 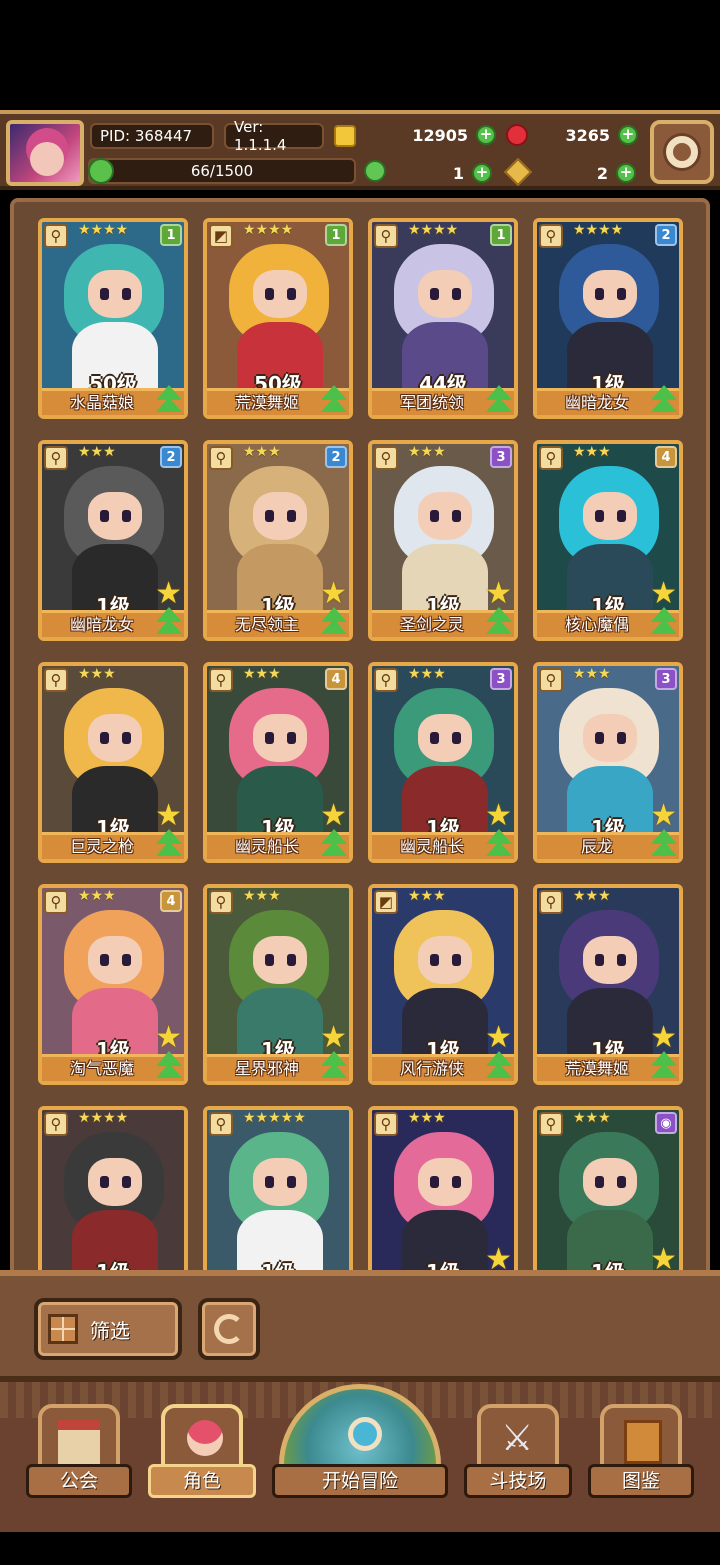 I want to click on character-card: ⚲ ★★★ 1级 ★ 荒漠舞姬, so click(x=608, y=984).